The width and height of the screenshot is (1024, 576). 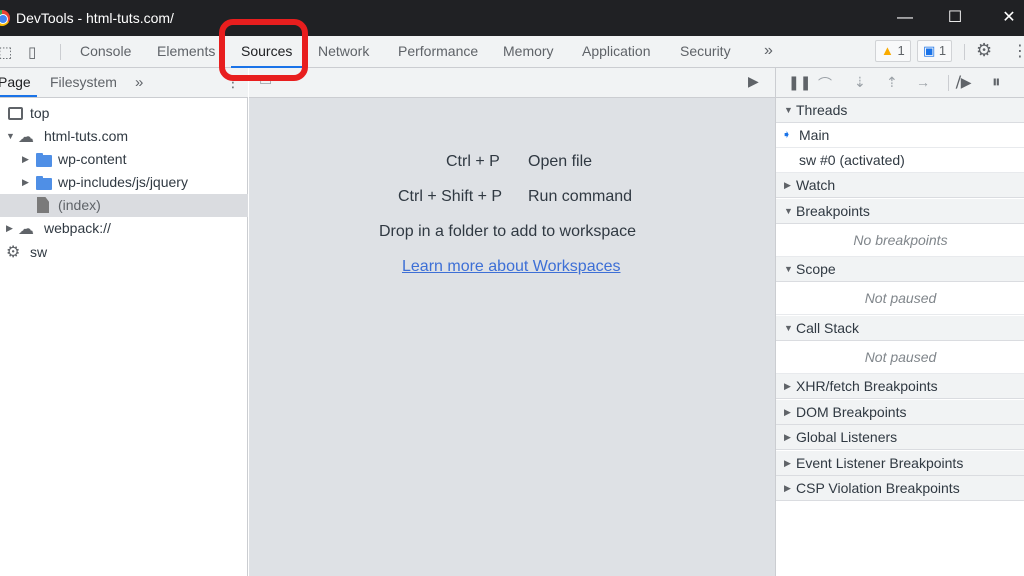 I want to click on deactivate-breakpoints-icon: ⧸▶, so click(x=964, y=82).